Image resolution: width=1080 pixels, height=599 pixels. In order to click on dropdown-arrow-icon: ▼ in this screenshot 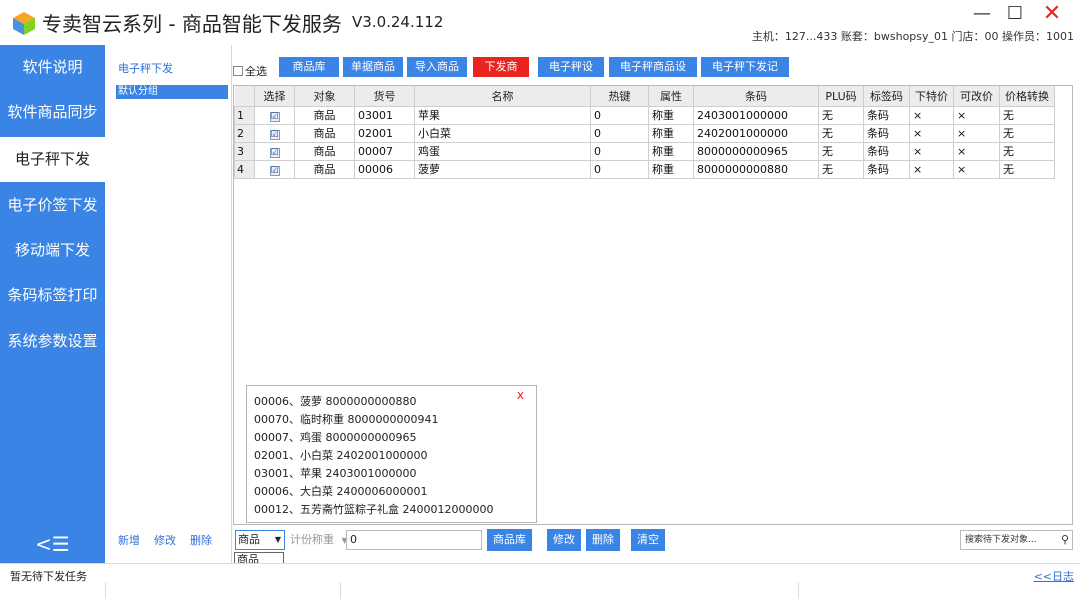, I will do `click(277, 539)`.